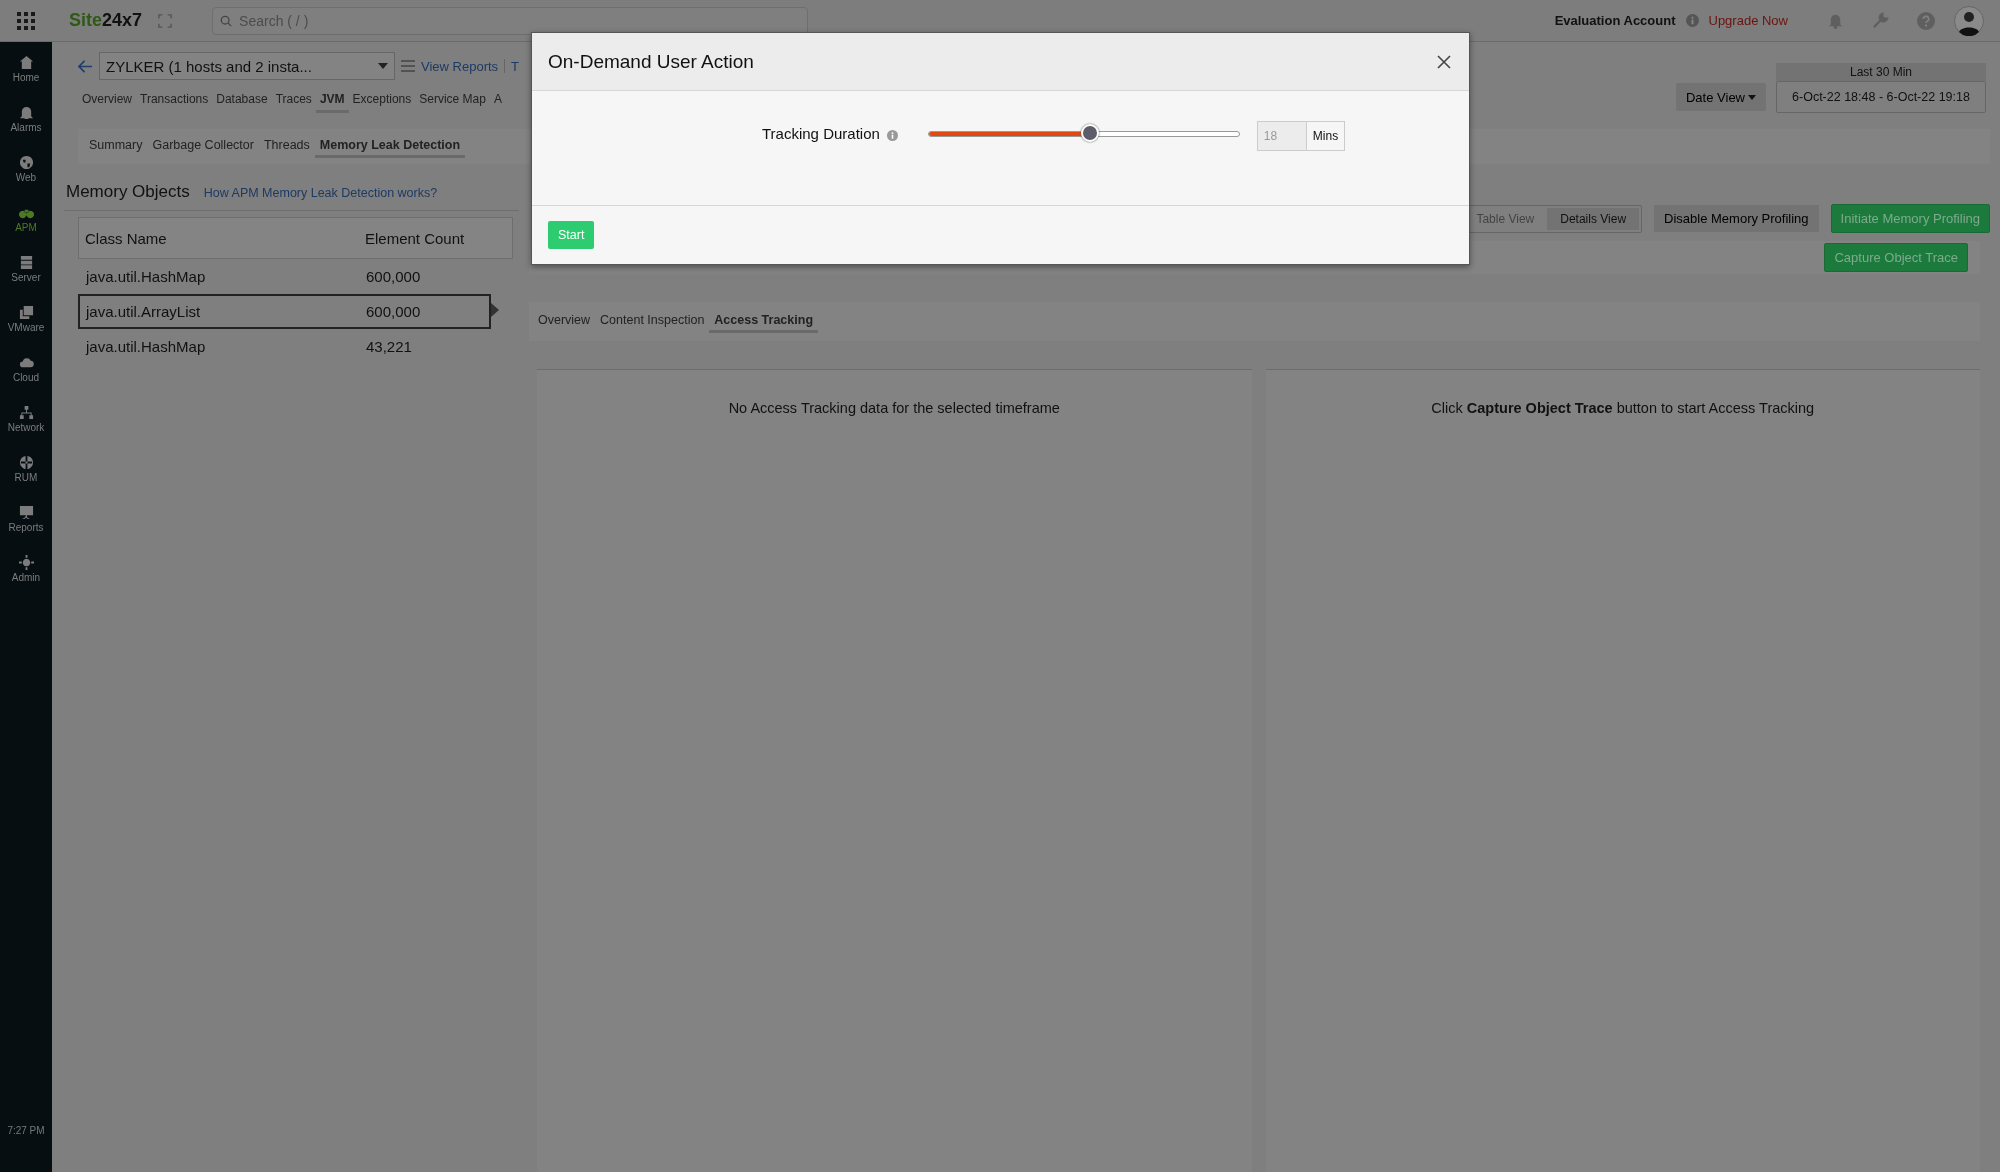  Describe the element at coordinates (1881, 97) in the screenshot. I see `date-range-field: 6-Oct-22 18:48 - 6-Oct-22 19:18` at that location.